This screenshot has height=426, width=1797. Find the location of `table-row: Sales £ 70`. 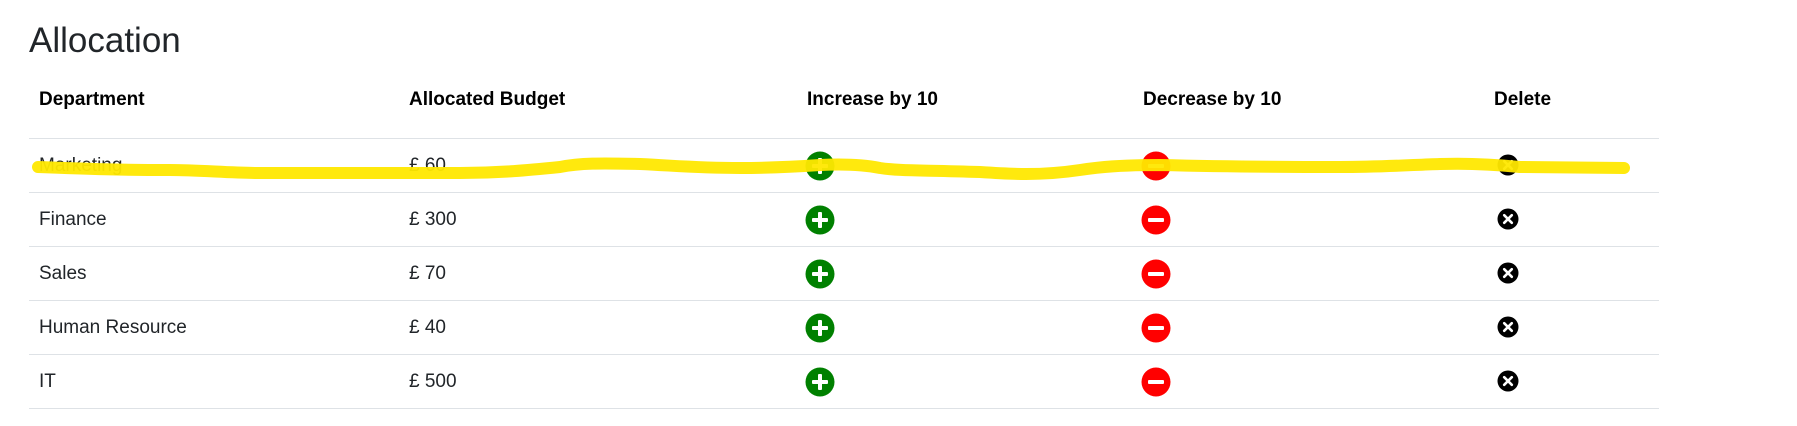

table-row: Sales £ 70 is located at coordinates (844, 273).